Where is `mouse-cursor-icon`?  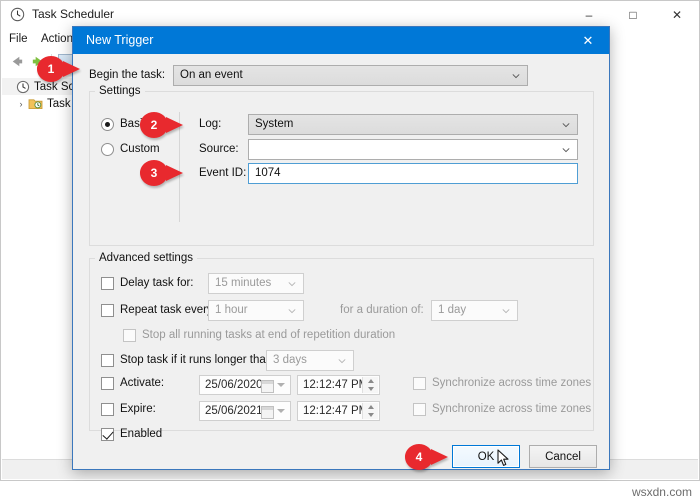
mouse-cursor-icon is located at coordinates (503, 457).